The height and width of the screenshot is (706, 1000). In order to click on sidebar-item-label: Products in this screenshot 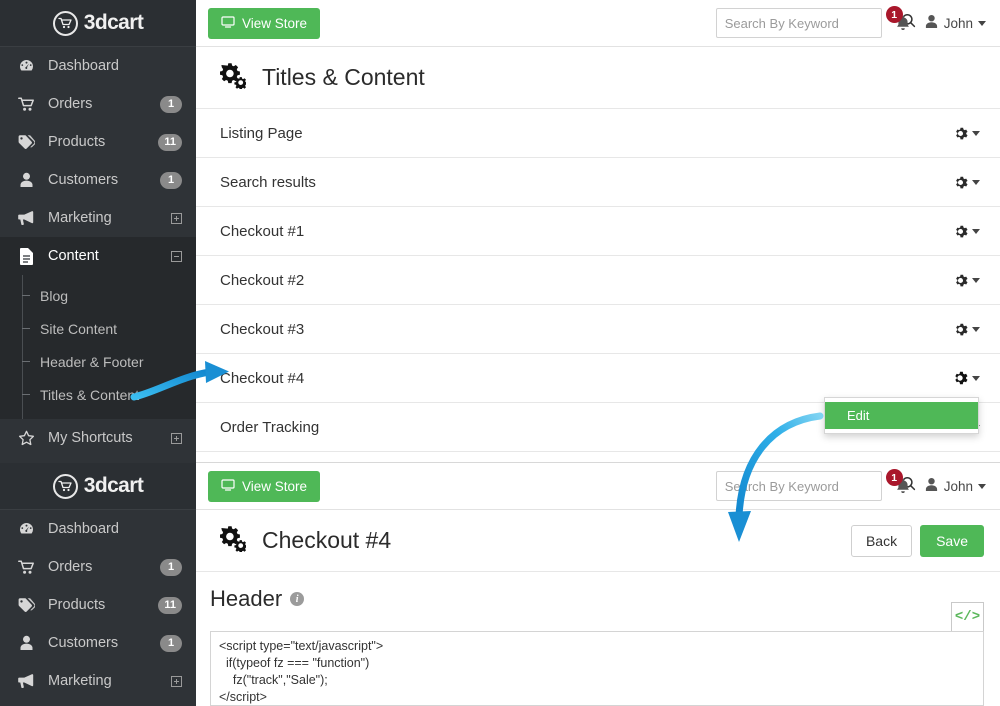, I will do `click(77, 605)`.